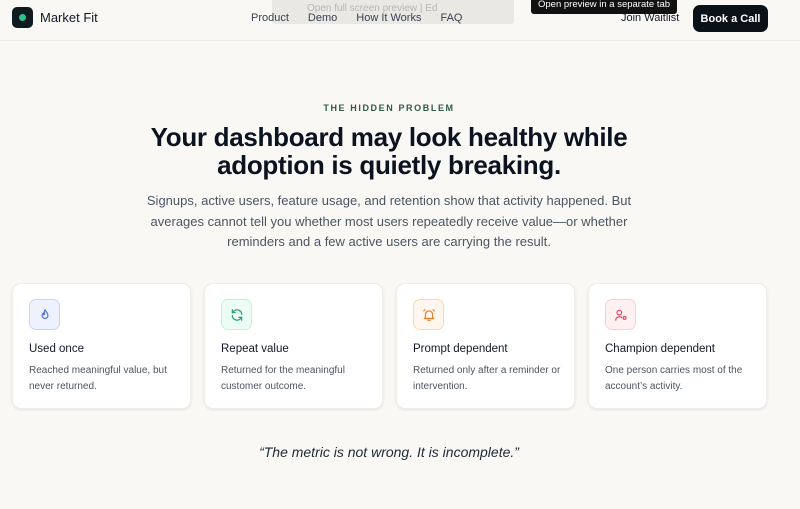 This screenshot has width=800, height=509. Describe the element at coordinates (730, 18) in the screenshot. I see `book-call-button: Book a Call` at that location.